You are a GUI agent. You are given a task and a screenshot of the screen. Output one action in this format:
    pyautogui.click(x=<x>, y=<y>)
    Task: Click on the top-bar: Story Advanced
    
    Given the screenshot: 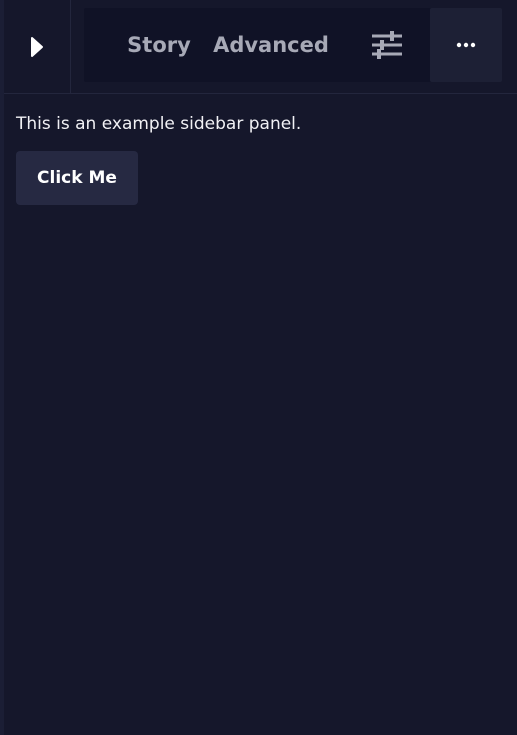 What is the action you would take?
    pyautogui.click(x=260, y=47)
    